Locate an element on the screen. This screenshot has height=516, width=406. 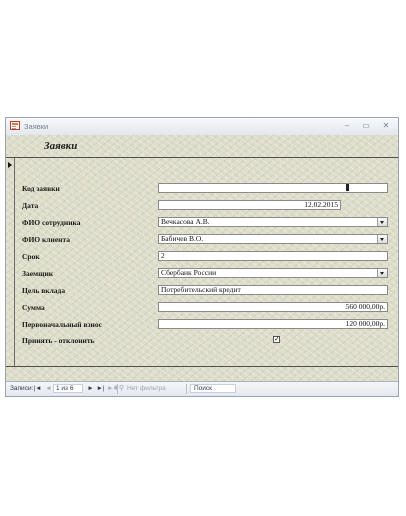
label-amount: Сумма is located at coordinates (33, 307).